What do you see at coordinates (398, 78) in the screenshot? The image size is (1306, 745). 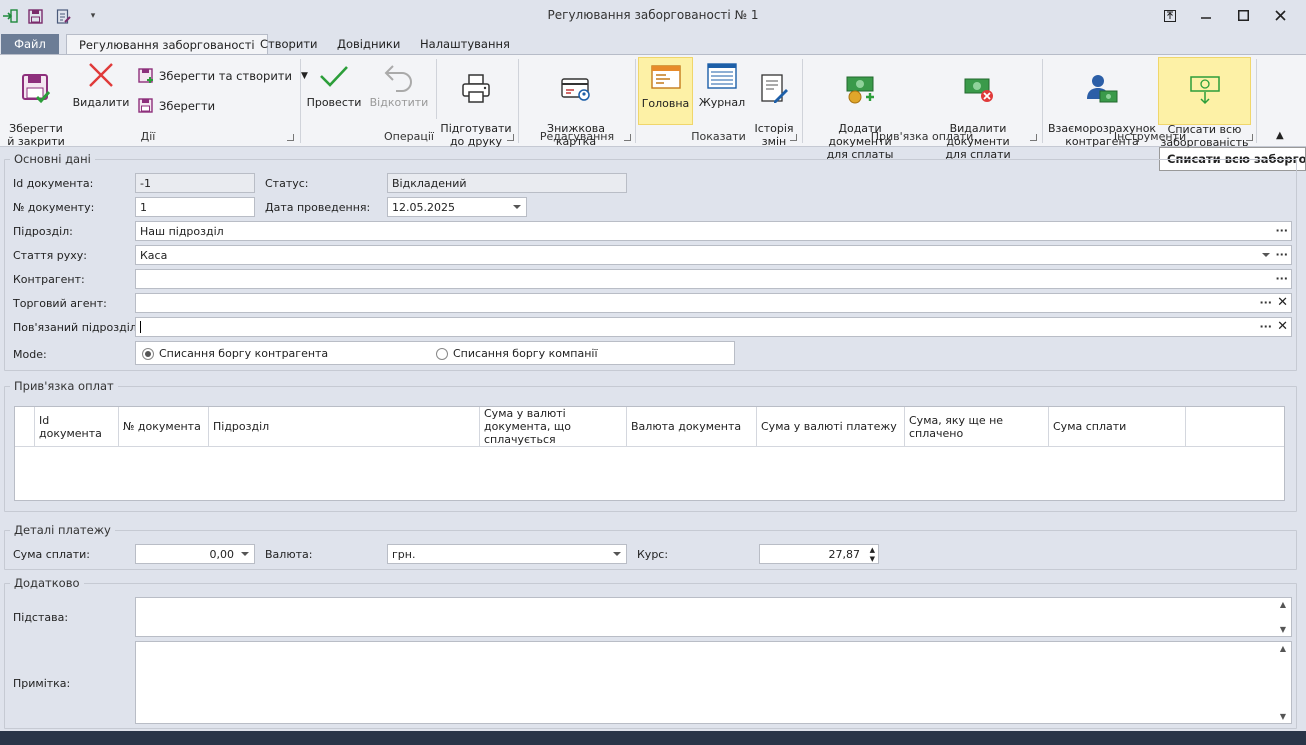 I see `undo-icon` at bounding box center [398, 78].